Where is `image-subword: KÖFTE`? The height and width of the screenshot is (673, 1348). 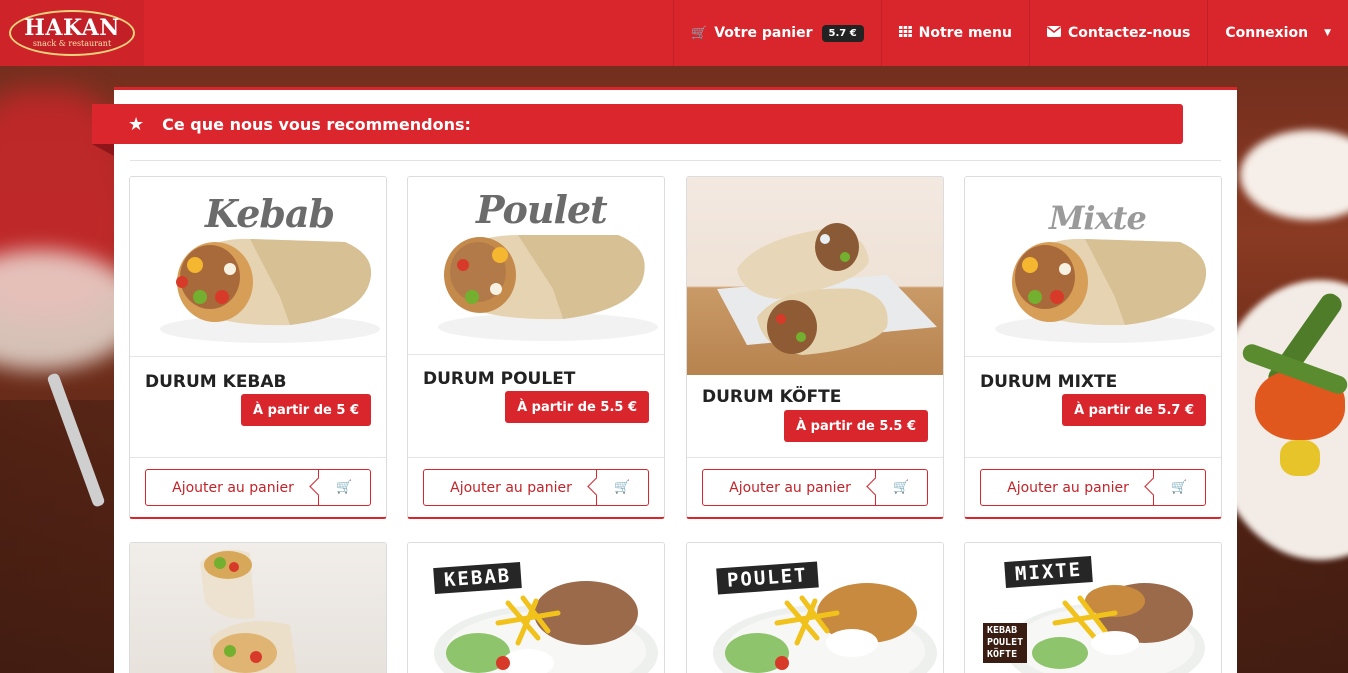
image-subword: KÖFTE is located at coordinates (1002, 654).